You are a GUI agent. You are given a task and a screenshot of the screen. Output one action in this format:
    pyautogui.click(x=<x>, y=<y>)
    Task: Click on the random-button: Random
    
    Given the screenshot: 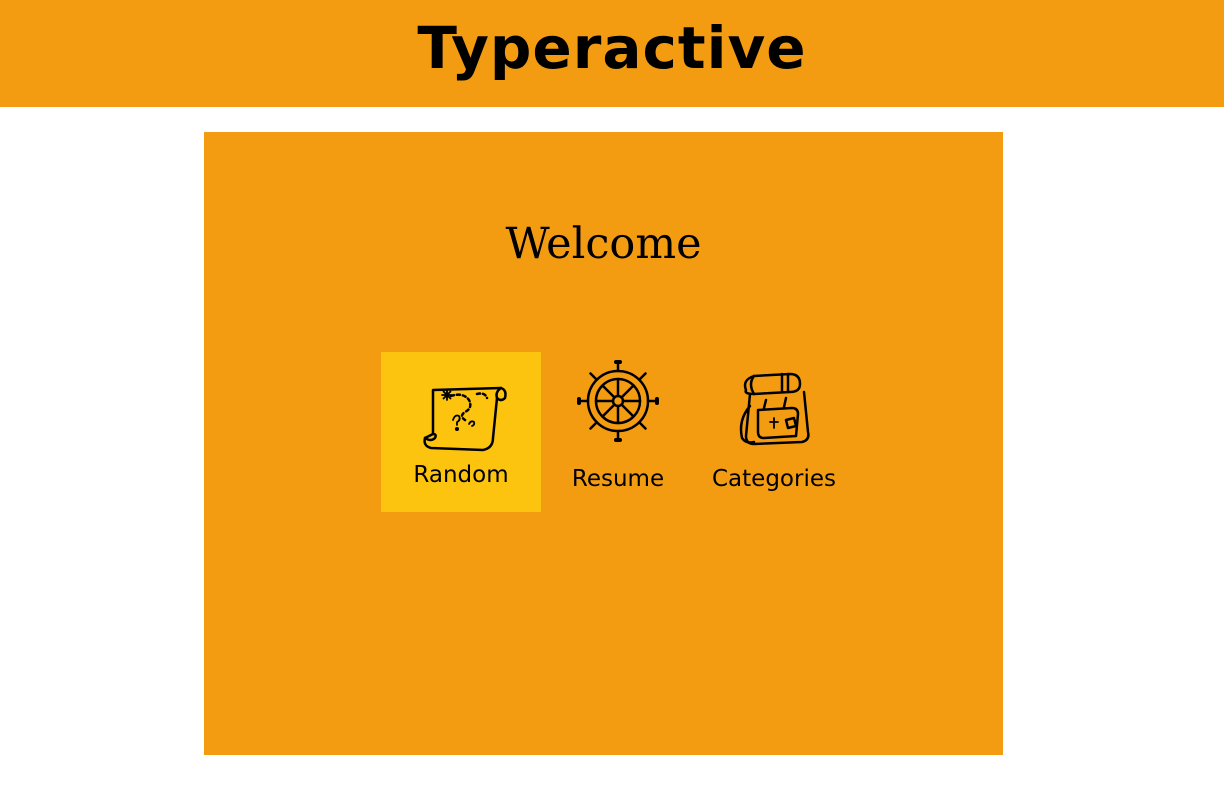 What is the action you would take?
    pyautogui.click(x=461, y=432)
    